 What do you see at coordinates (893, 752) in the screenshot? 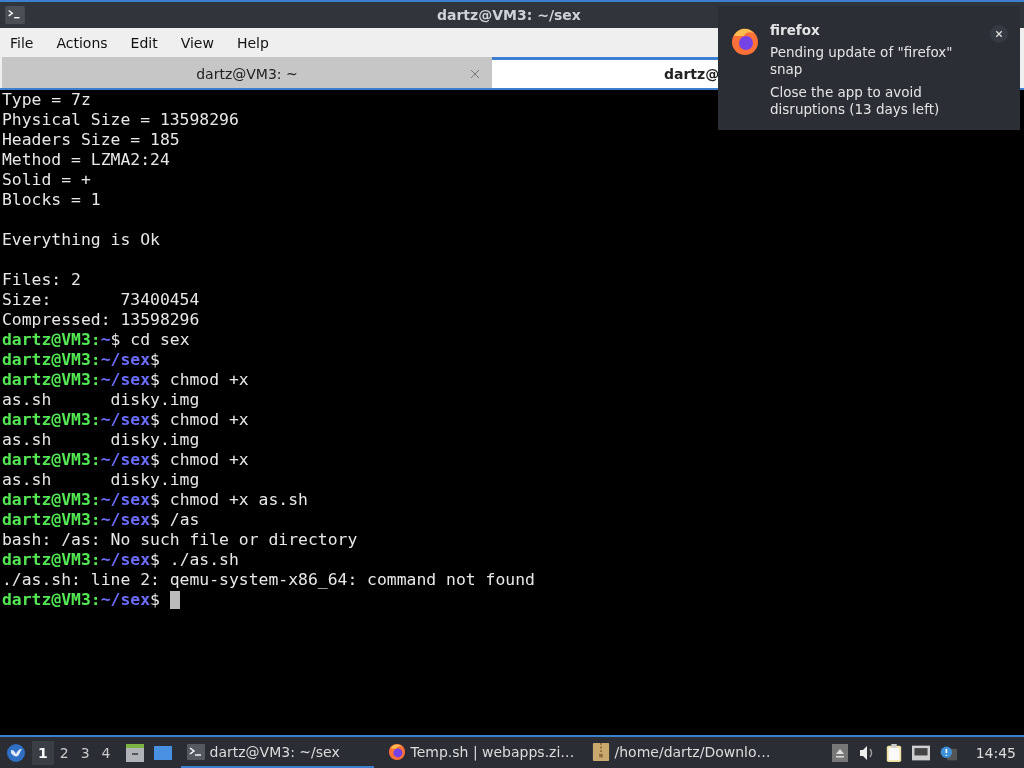
I see `clipboard-icon` at bounding box center [893, 752].